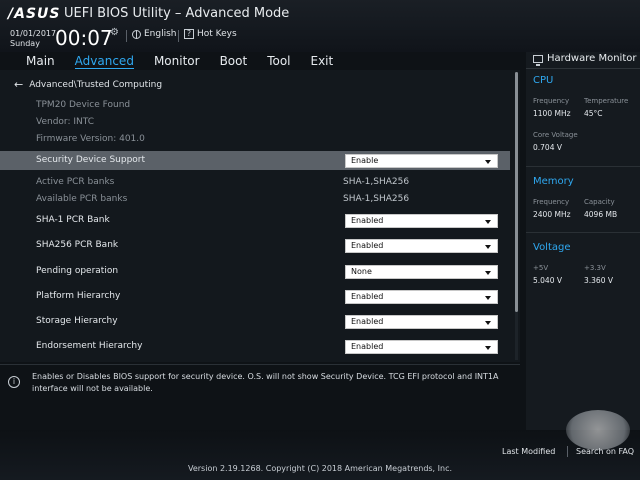  What do you see at coordinates (77, 321) in the screenshot?
I see `storage-hierarchy-label: Storage Hierarchy` at bounding box center [77, 321].